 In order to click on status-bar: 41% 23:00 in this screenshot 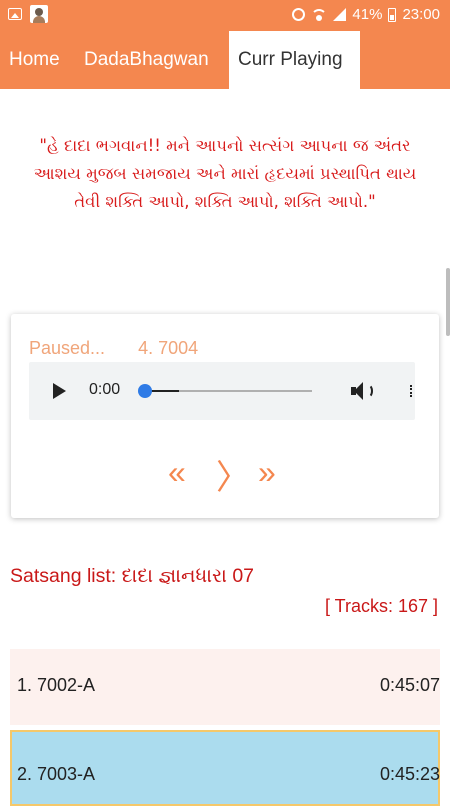, I will do `click(225, 15)`.